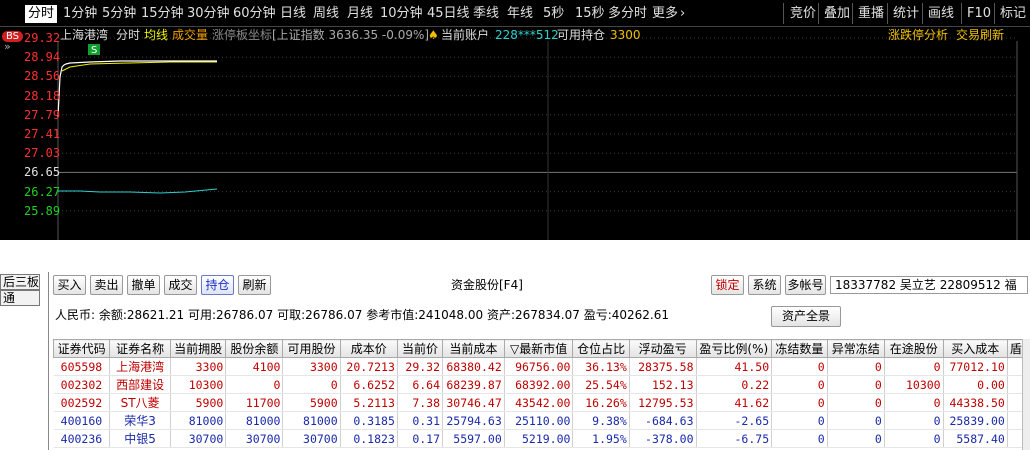  What do you see at coordinates (140, 438) in the screenshot?
I see `table-cell: 中银5` at bounding box center [140, 438].